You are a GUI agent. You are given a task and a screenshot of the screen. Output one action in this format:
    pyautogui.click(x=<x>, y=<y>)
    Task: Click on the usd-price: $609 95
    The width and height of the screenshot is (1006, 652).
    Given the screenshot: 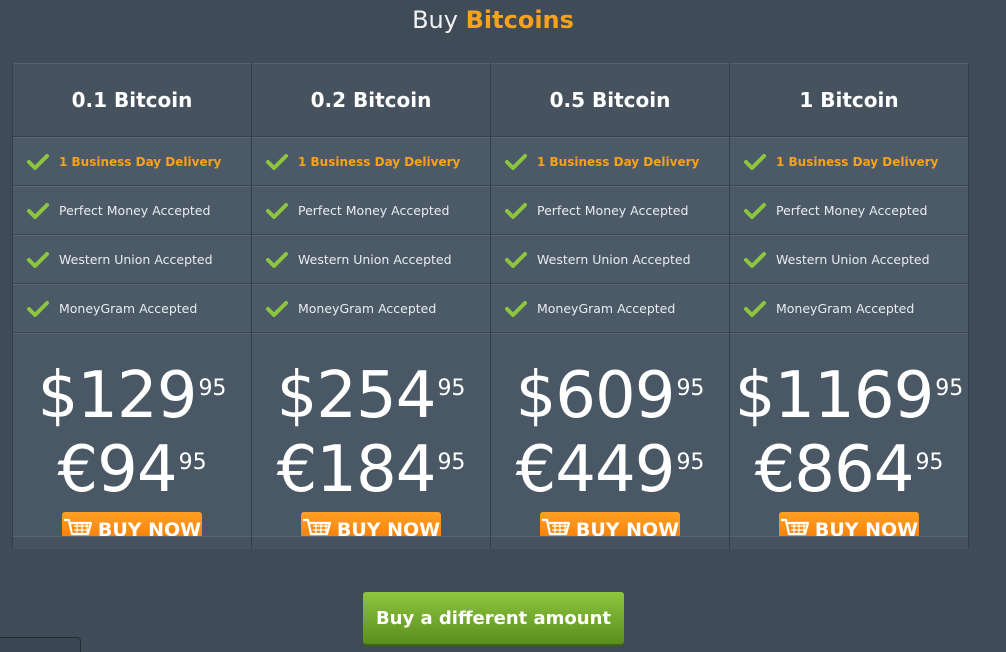 What is the action you would take?
    pyautogui.click(x=610, y=396)
    